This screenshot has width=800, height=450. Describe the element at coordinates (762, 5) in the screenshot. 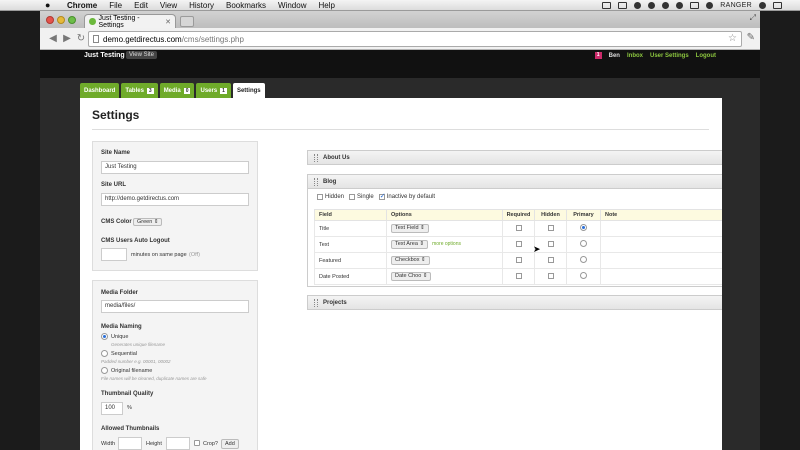

I see `spotlight-icon` at that location.